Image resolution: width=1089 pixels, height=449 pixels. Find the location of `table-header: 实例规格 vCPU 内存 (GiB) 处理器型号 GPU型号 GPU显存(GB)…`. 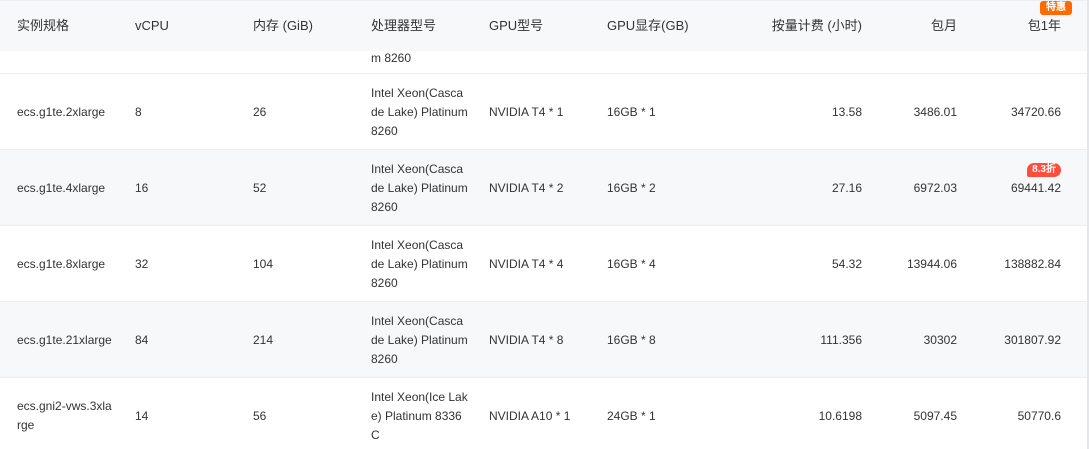

table-header: 实例规格 vCPU 内存 (GiB) 处理器型号 GPU型号 GPU显存(GB)… is located at coordinates (544, 25).